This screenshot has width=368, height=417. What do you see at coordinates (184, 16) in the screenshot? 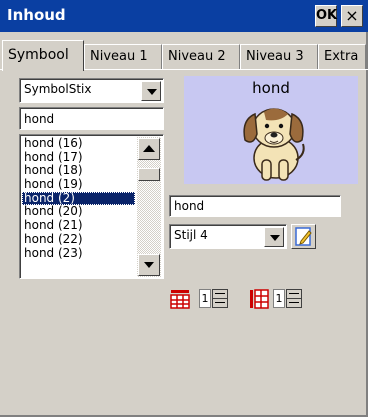
I see `title-bar: Inhoud OK ×` at bounding box center [184, 16].